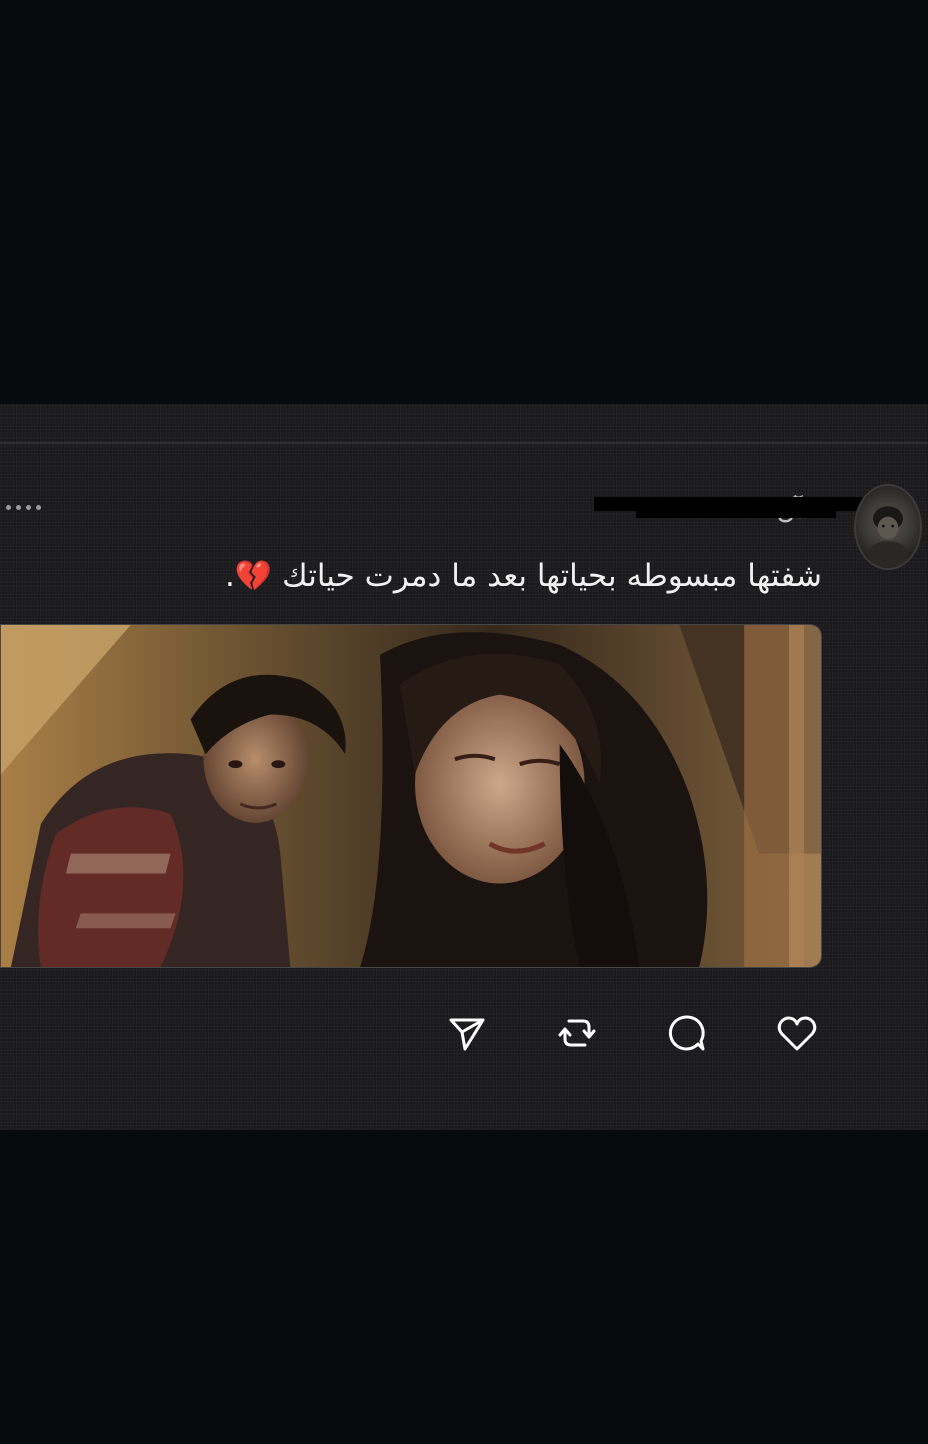 Image resolution: width=928 pixels, height=1444 pixels. I want to click on comment-button, so click(687, 1033).